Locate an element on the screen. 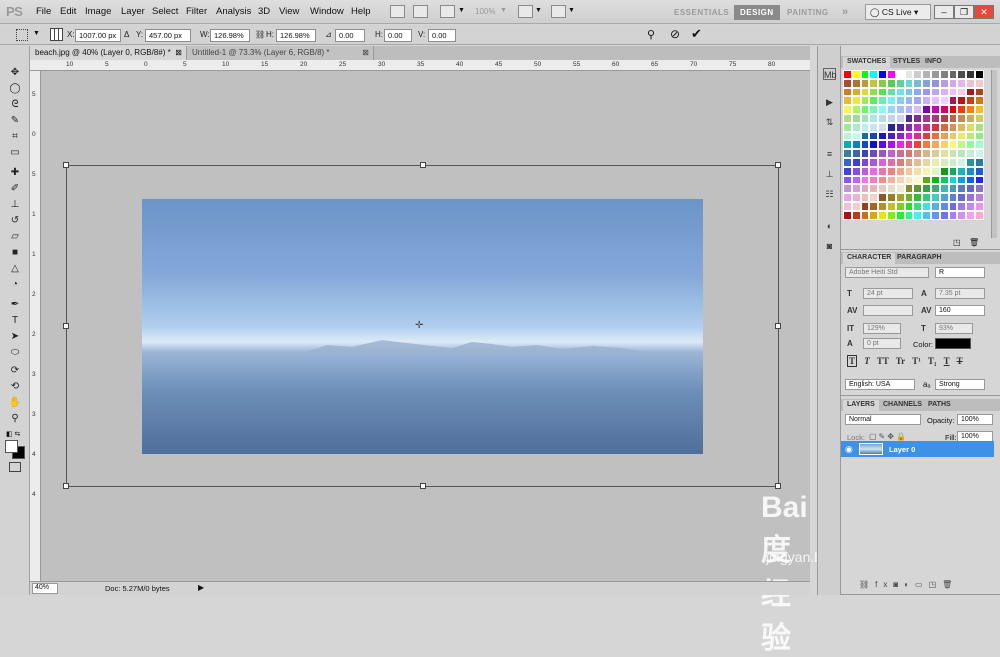  workspace-design: DESIGN is located at coordinates (757, 12).